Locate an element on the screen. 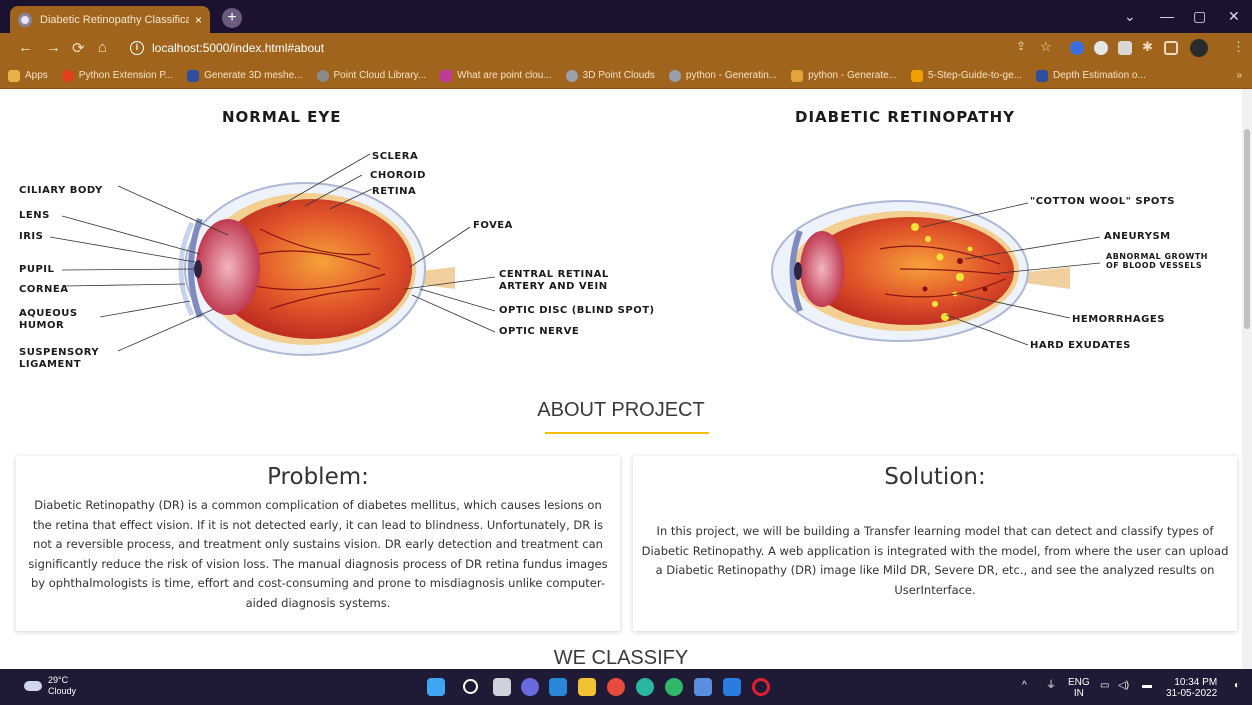 Image resolution: width=1252 pixels, height=705 pixels. dr-title: DIABETIC RETINOPATHY is located at coordinates (905, 117).